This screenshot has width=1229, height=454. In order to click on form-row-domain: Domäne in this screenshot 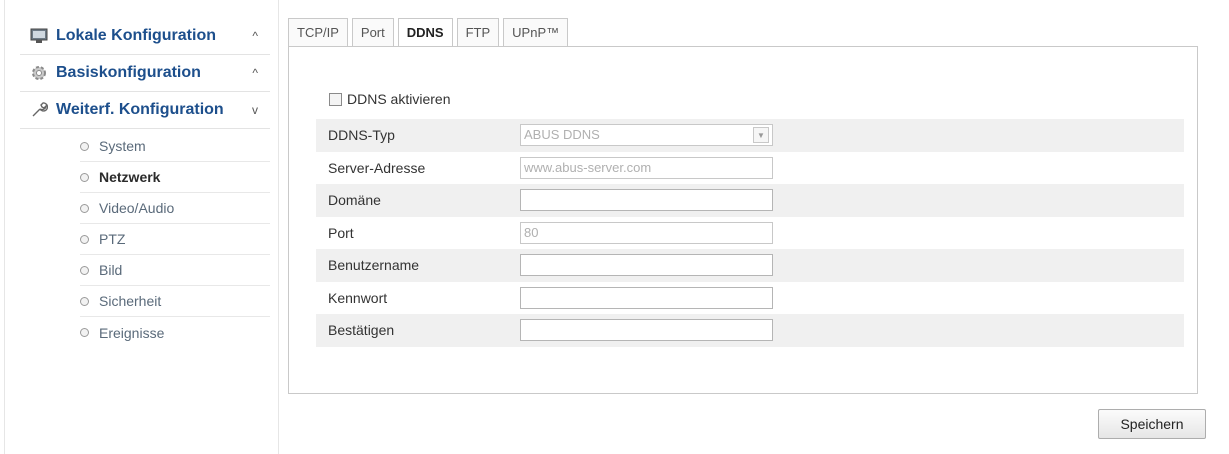, I will do `click(750, 200)`.